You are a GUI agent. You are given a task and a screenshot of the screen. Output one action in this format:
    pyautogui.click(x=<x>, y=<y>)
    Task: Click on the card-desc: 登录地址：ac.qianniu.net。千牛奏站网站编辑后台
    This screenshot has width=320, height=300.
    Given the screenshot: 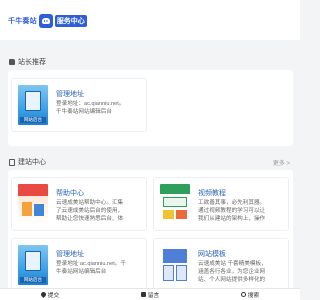 What is the action you would take?
    pyautogui.click(x=90, y=108)
    